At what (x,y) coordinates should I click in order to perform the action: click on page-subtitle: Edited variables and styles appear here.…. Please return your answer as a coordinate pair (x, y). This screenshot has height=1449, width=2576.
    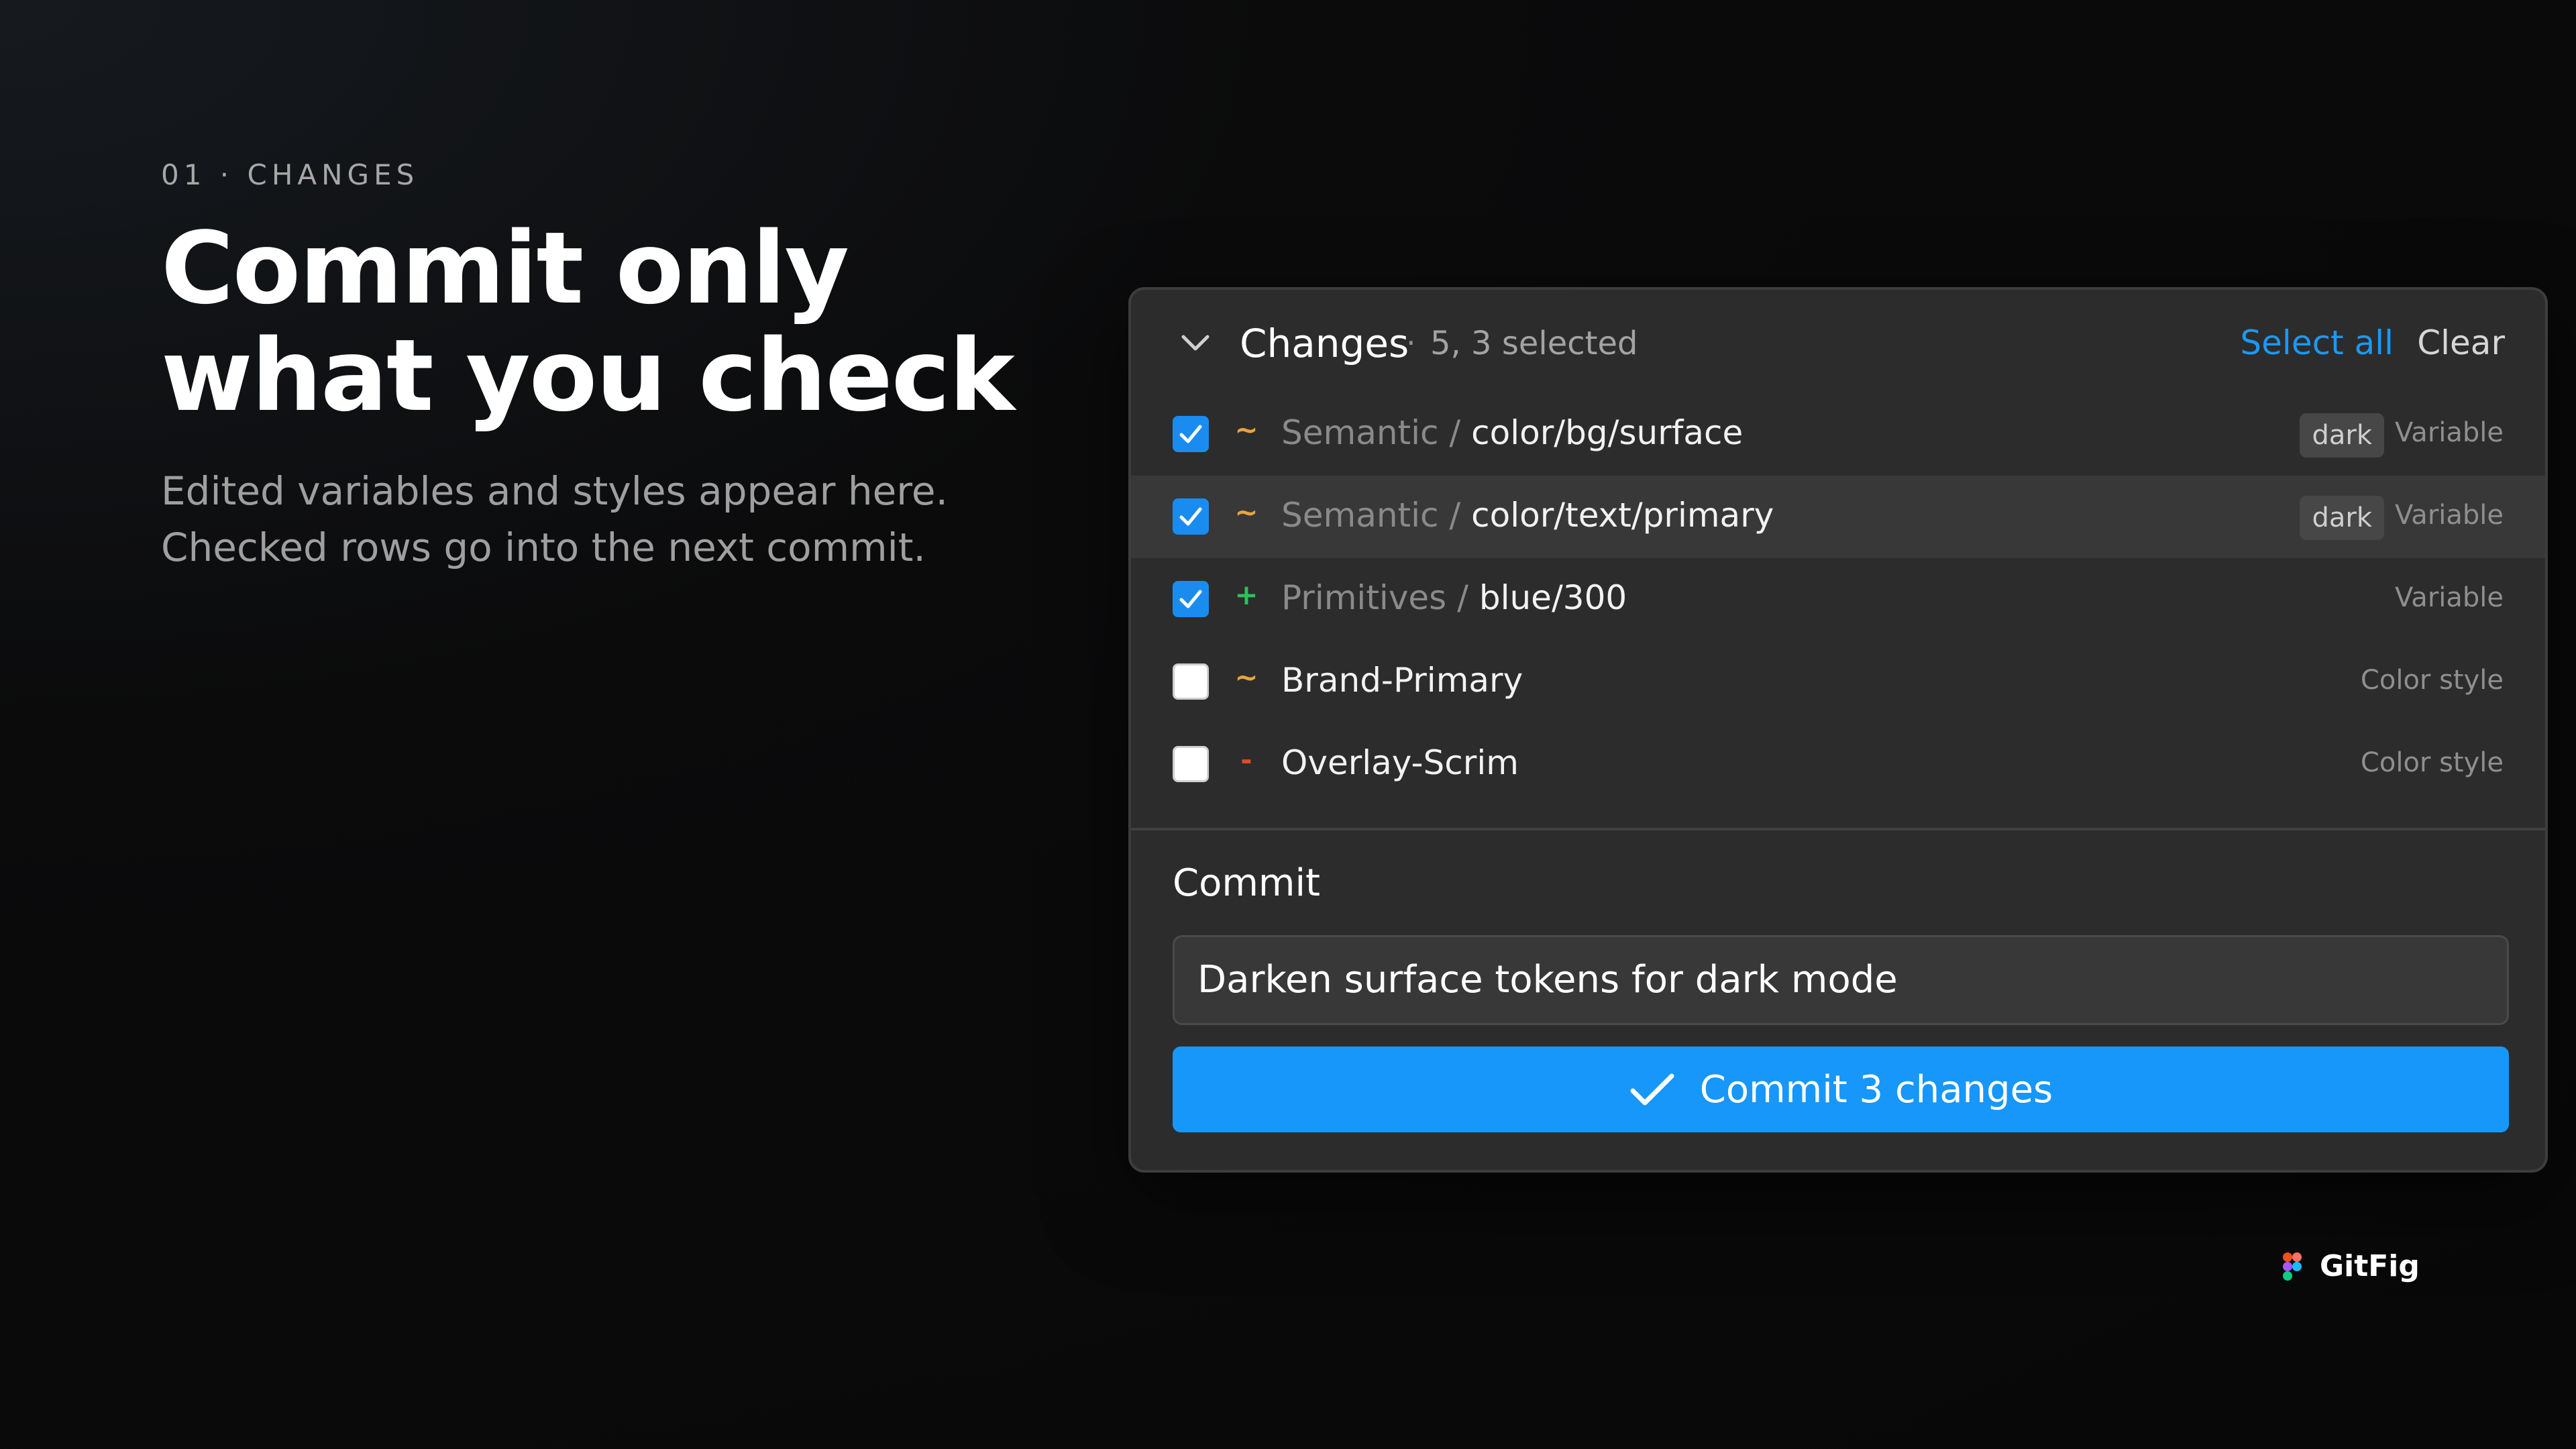
    Looking at the image, I should click on (554, 519).